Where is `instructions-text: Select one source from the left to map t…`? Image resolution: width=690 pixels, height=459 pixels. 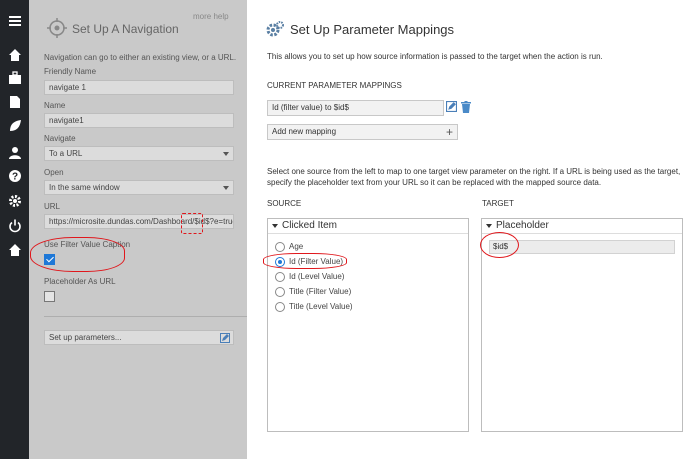 instructions-text: Select one source from the left to map t… is located at coordinates (474, 177).